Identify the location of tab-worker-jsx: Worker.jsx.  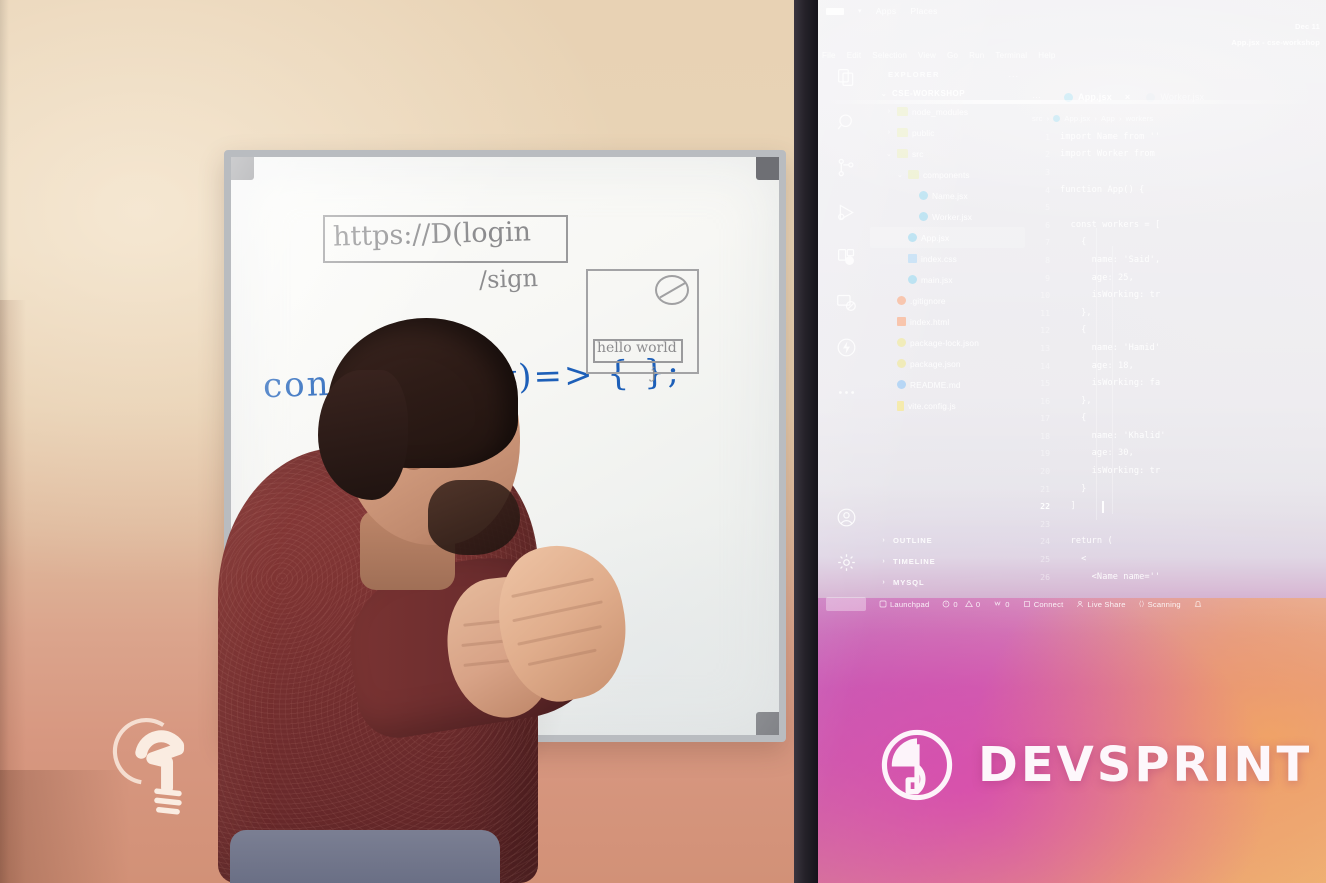
(1175, 97).